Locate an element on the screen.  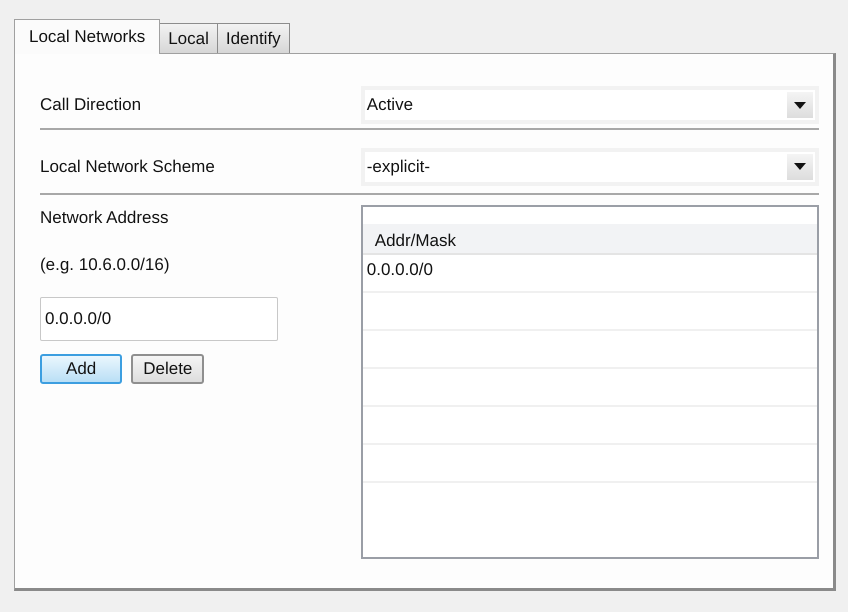
tab: Local Networks is located at coordinates (87, 36).